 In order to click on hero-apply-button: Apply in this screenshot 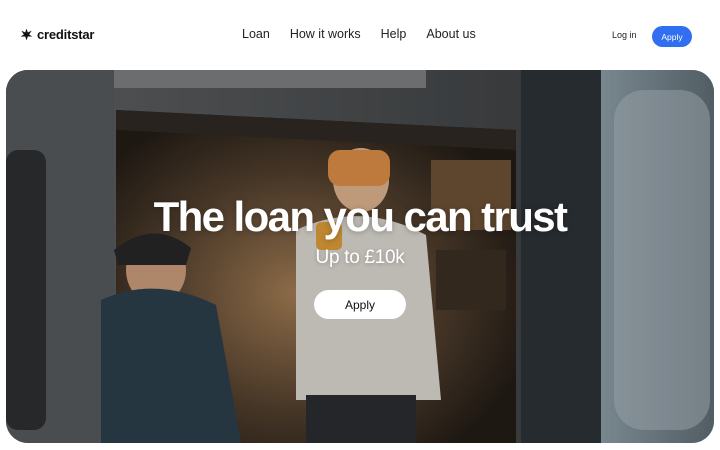, I will do `click(360, 304)`.